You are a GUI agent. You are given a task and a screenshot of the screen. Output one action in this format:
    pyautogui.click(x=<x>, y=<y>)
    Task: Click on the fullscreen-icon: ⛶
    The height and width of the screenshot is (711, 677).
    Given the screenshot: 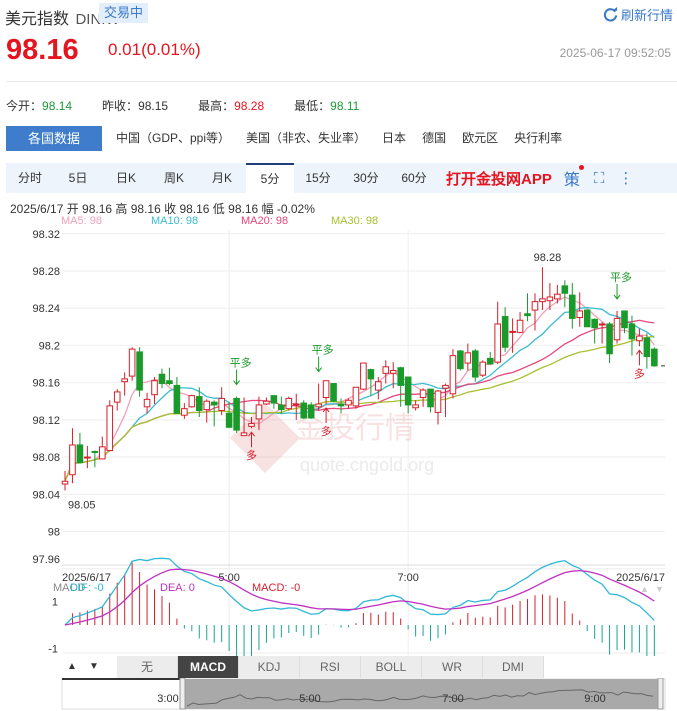 What is the action you would take?
    pyautogui.click(x=599, y=178)
    